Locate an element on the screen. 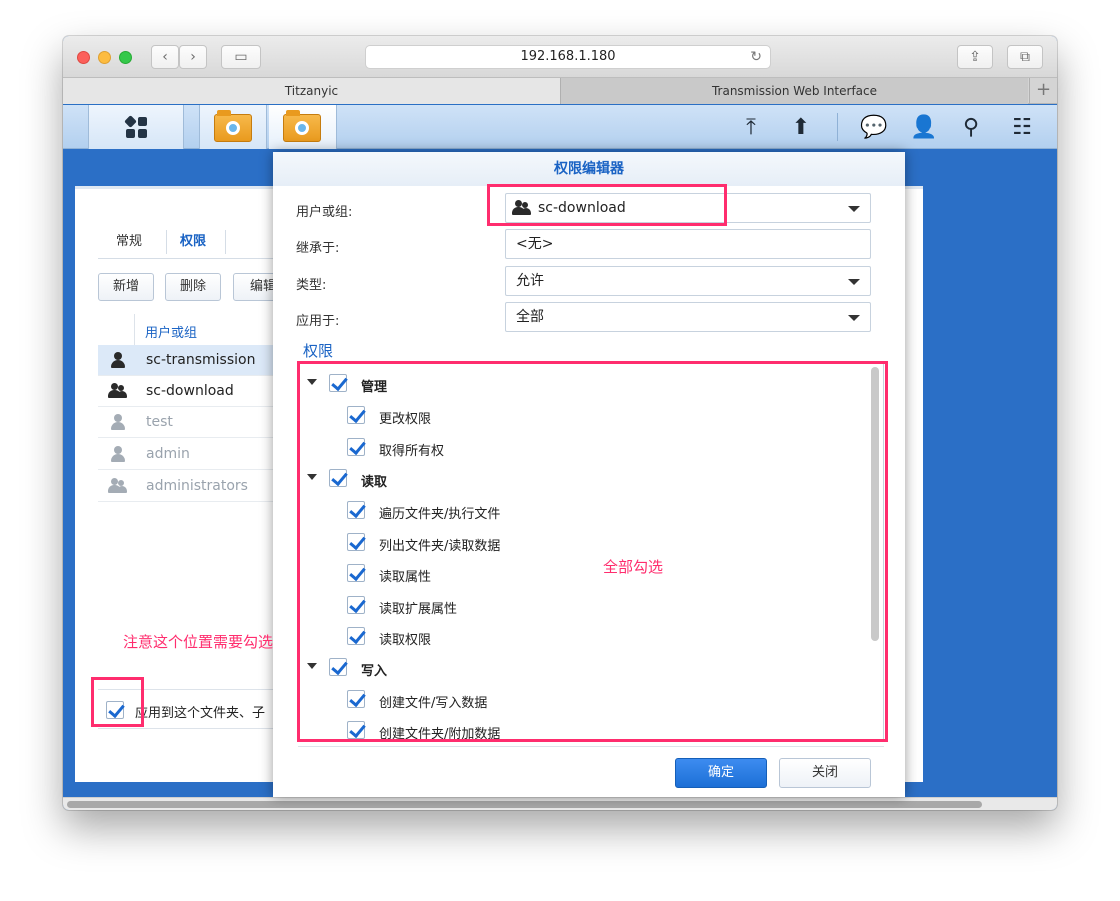  share-icon: ⇪ is located at coordinates (975, 57).